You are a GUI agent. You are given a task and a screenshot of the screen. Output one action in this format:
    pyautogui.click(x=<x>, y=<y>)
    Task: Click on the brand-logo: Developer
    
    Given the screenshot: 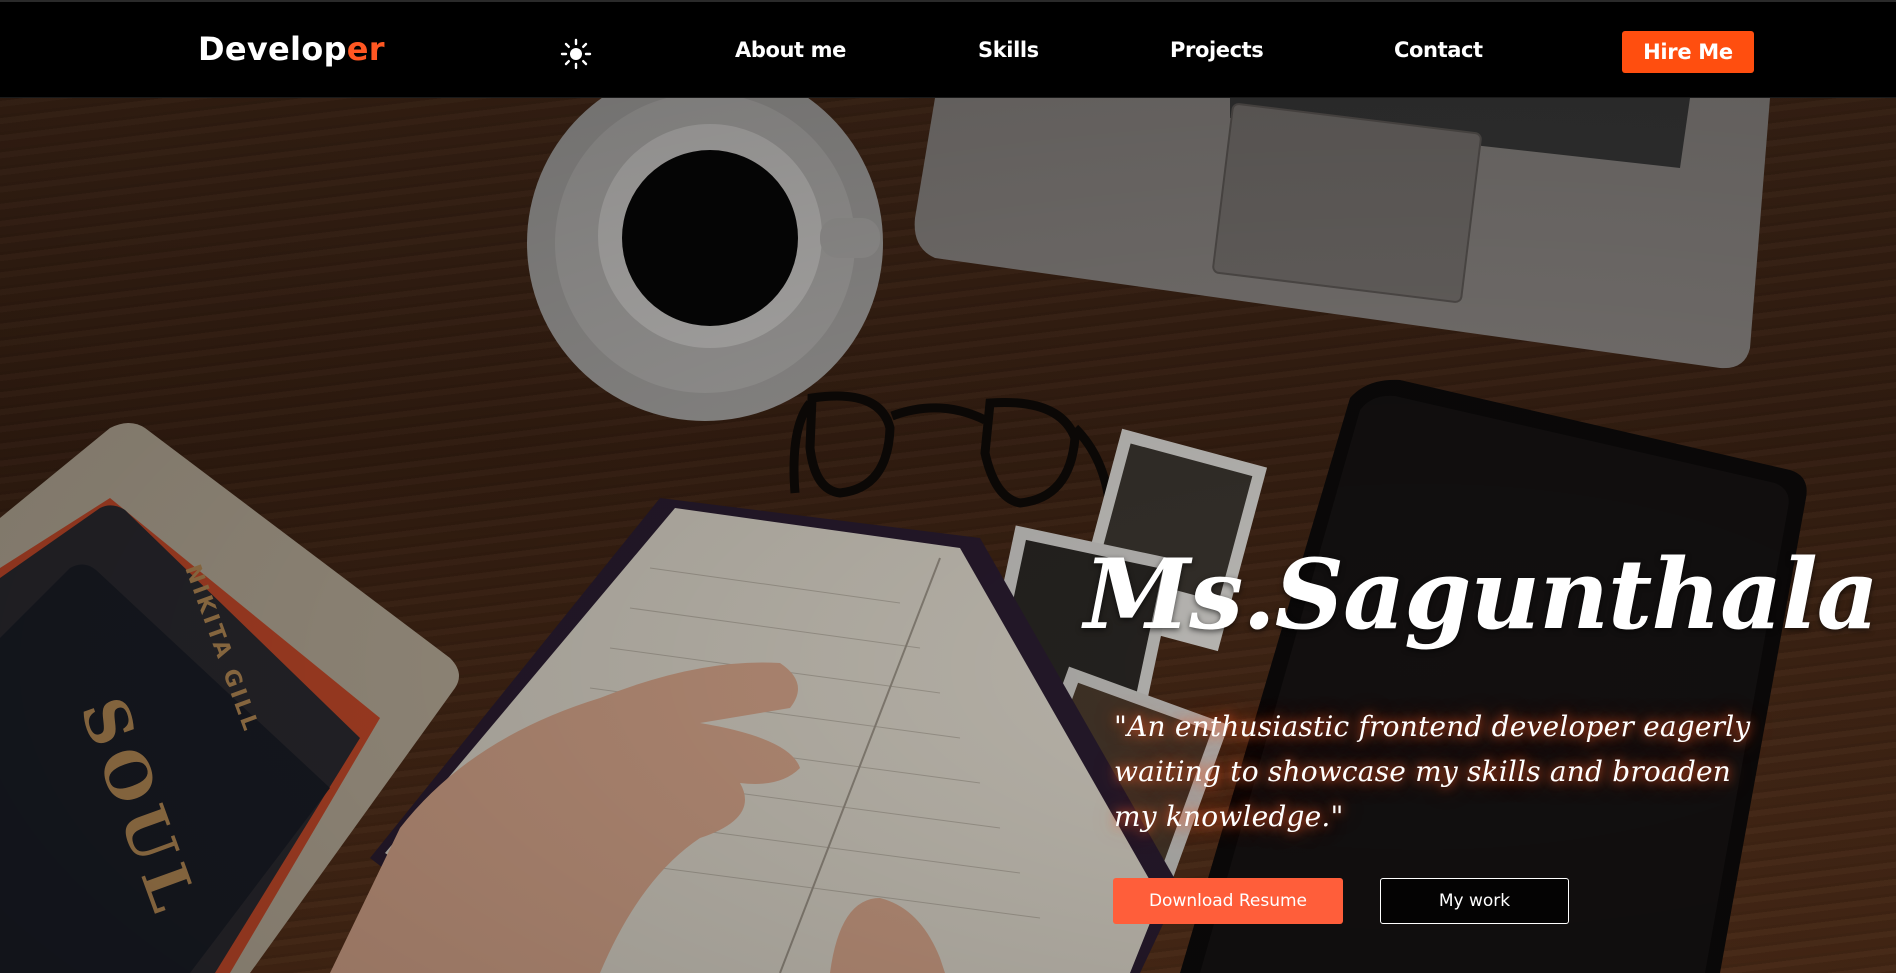 What is the action you would take?
    pyautogui.click(x=291, y=49)
    